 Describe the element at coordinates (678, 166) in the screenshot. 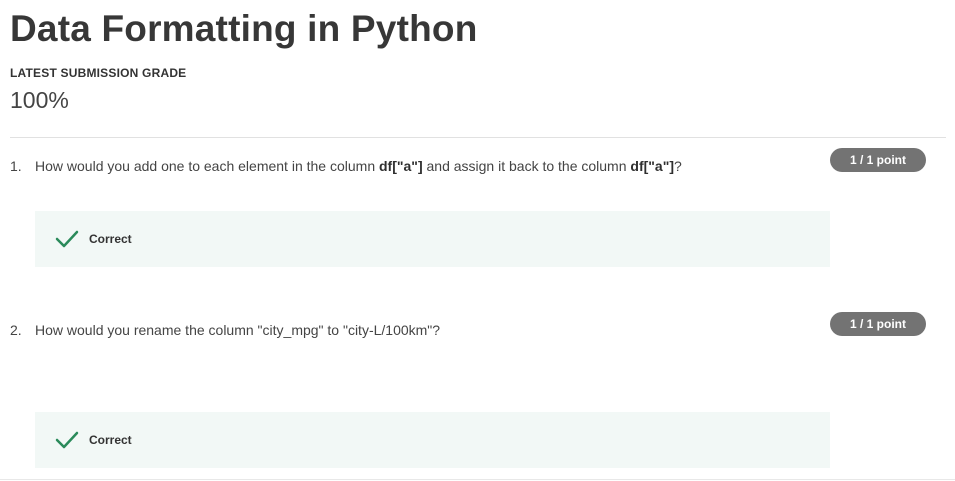

I see `question-text-part: ?` at that location.